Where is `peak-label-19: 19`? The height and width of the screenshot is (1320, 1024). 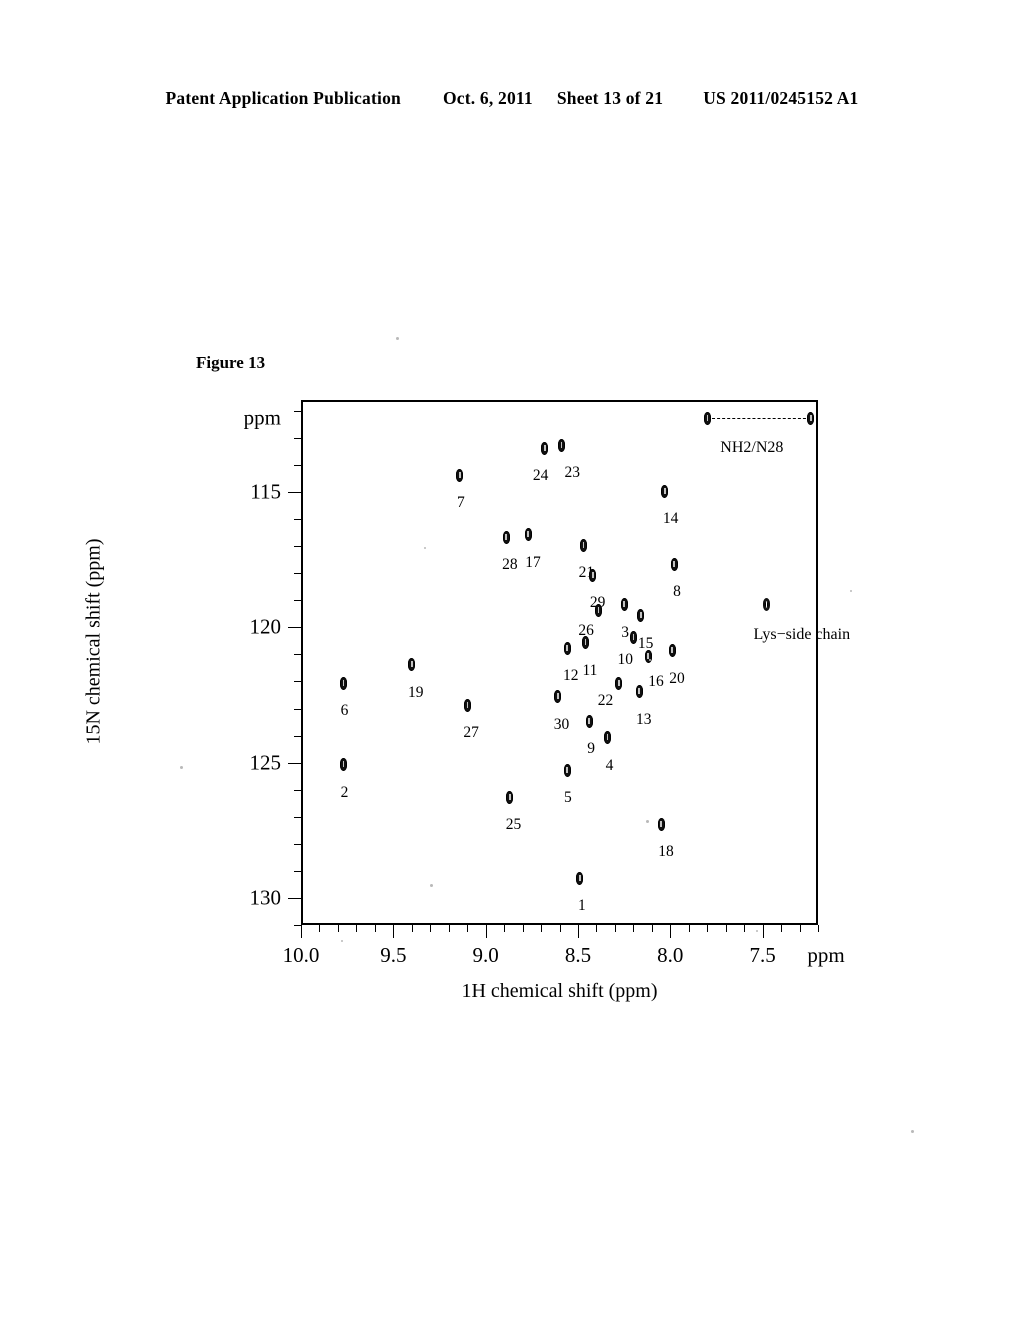
peak-label-19: 19 is located at coordinates (415, 692).